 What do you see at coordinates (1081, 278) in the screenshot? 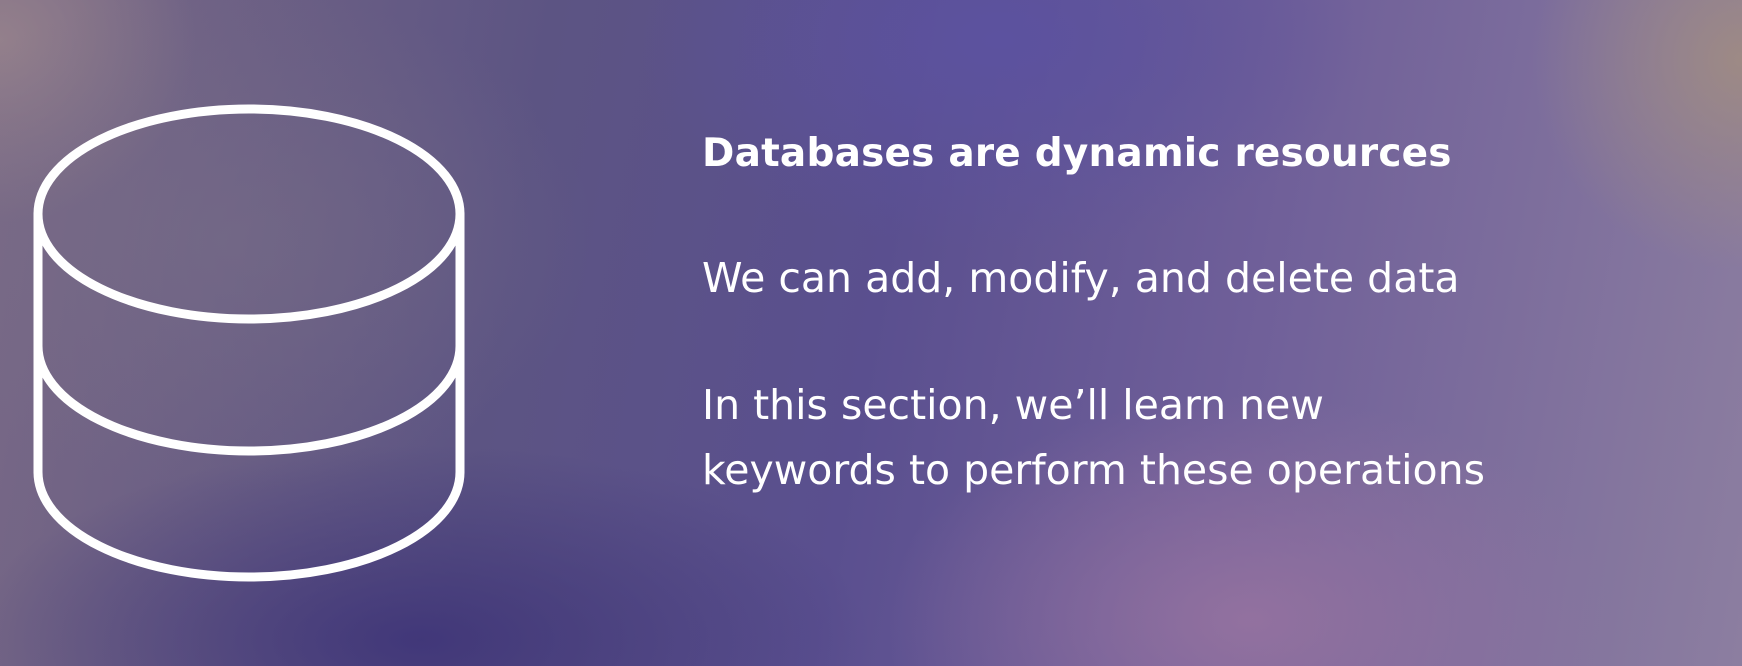
I see `paragraph-operations: We can add, modify, and delete data` at bounding box center [1081, 278].